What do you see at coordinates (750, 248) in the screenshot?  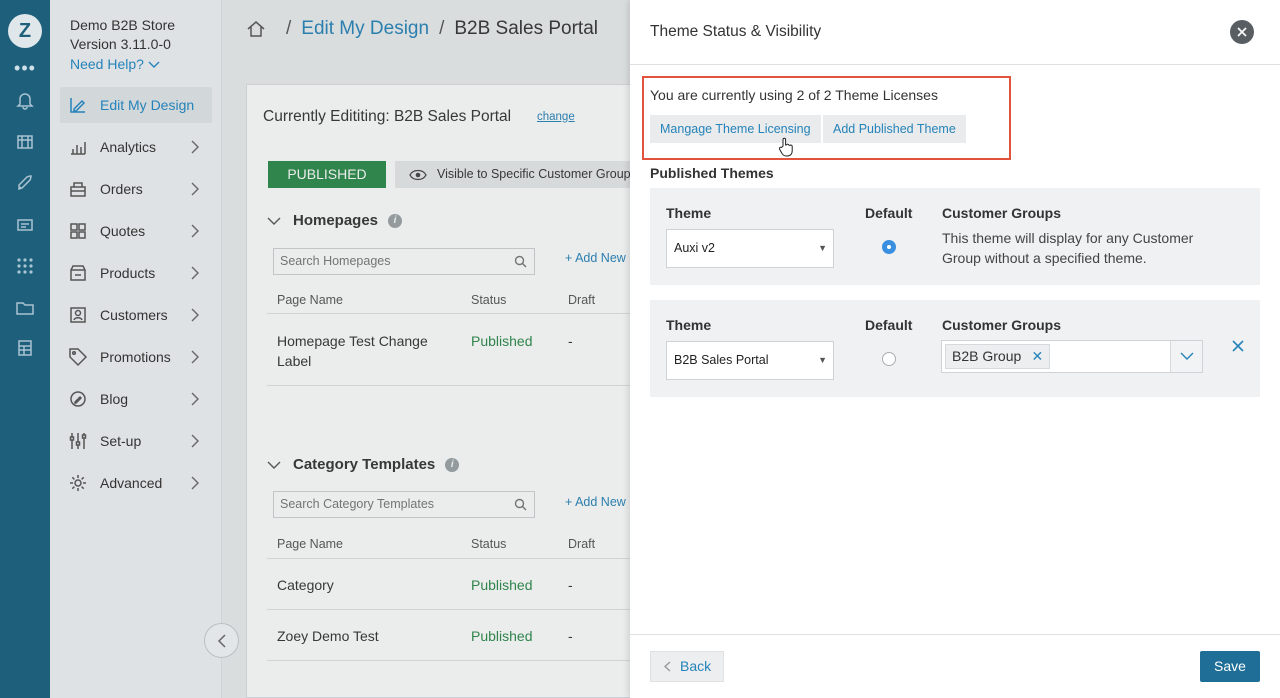 I see `theme-select: Auxi v2 ▼` at bounding box center [750, 248].